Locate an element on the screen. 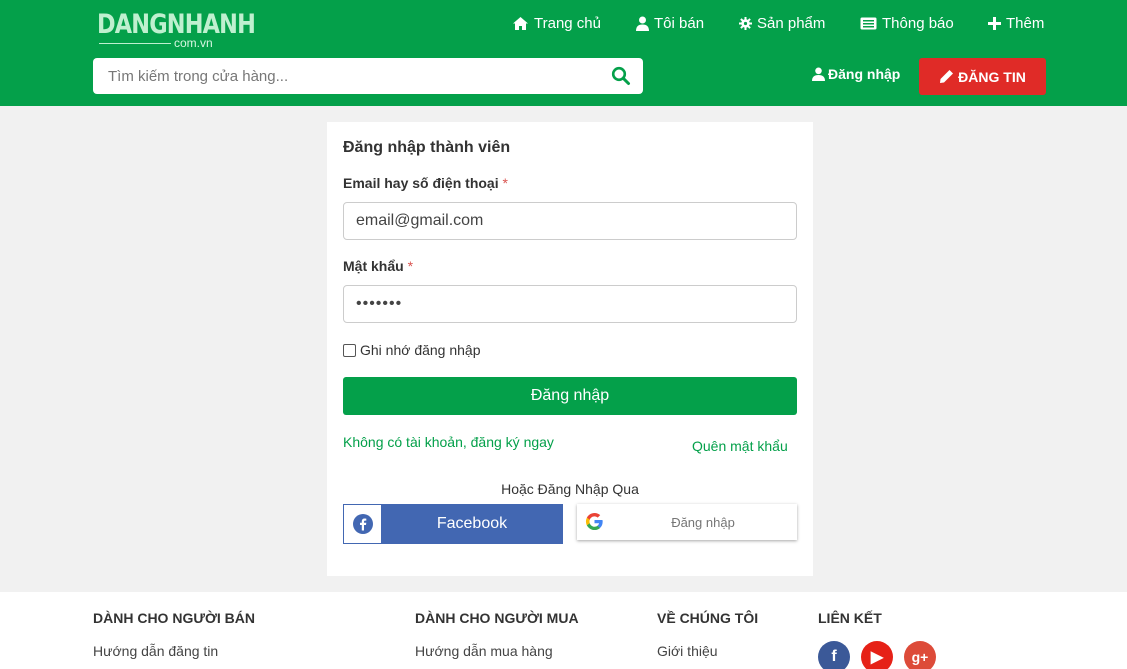 The image size is (1127, 669). site-logo: DANGNHANH com.vn is located at coordinates (176, 30).